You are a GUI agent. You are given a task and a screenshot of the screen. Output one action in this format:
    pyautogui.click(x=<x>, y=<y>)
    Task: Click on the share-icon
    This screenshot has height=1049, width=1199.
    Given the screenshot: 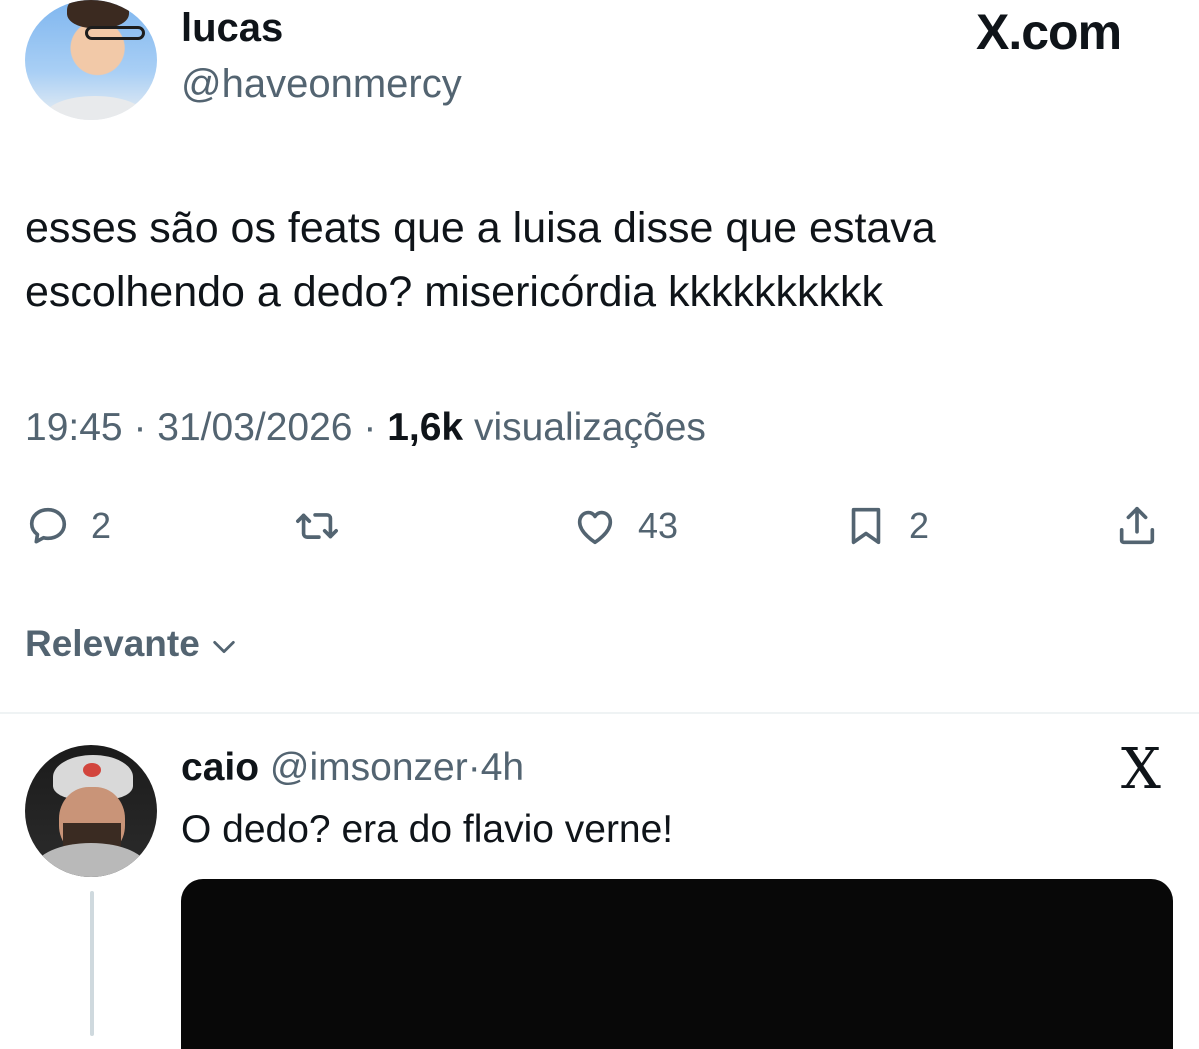 What is the action you would take?
    pyautogui.click(x=1137, y=525)
    